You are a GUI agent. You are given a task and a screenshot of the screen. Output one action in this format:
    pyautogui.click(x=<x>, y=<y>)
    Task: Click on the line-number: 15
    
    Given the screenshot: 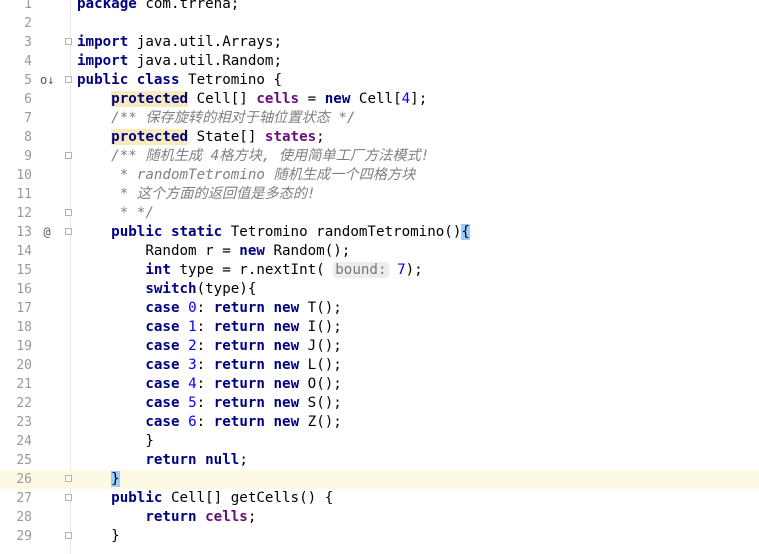 What is the action you would take?
    pyautogui.click(x=16, y=270)
    